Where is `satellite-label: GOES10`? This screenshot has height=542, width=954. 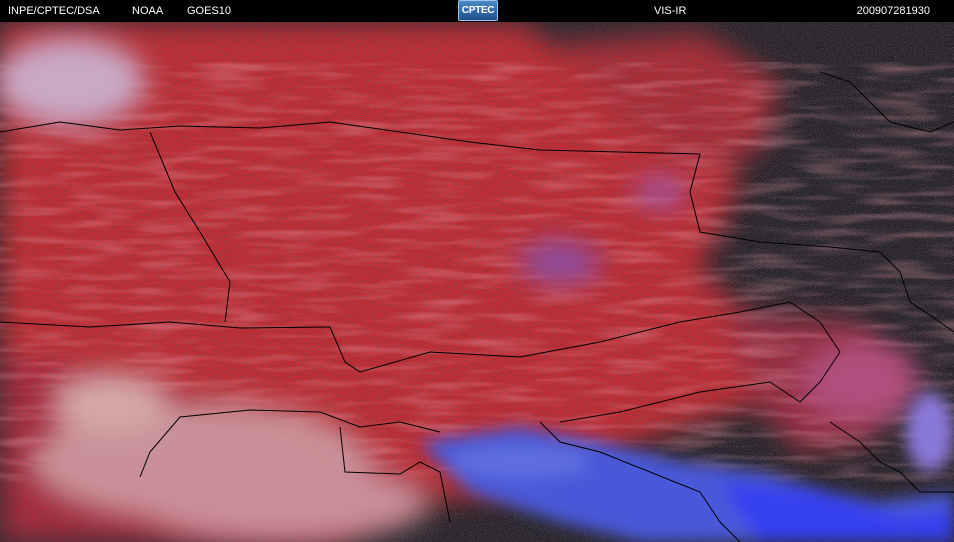 satellite-label: GOES10 is located at coordinates (209, 11).